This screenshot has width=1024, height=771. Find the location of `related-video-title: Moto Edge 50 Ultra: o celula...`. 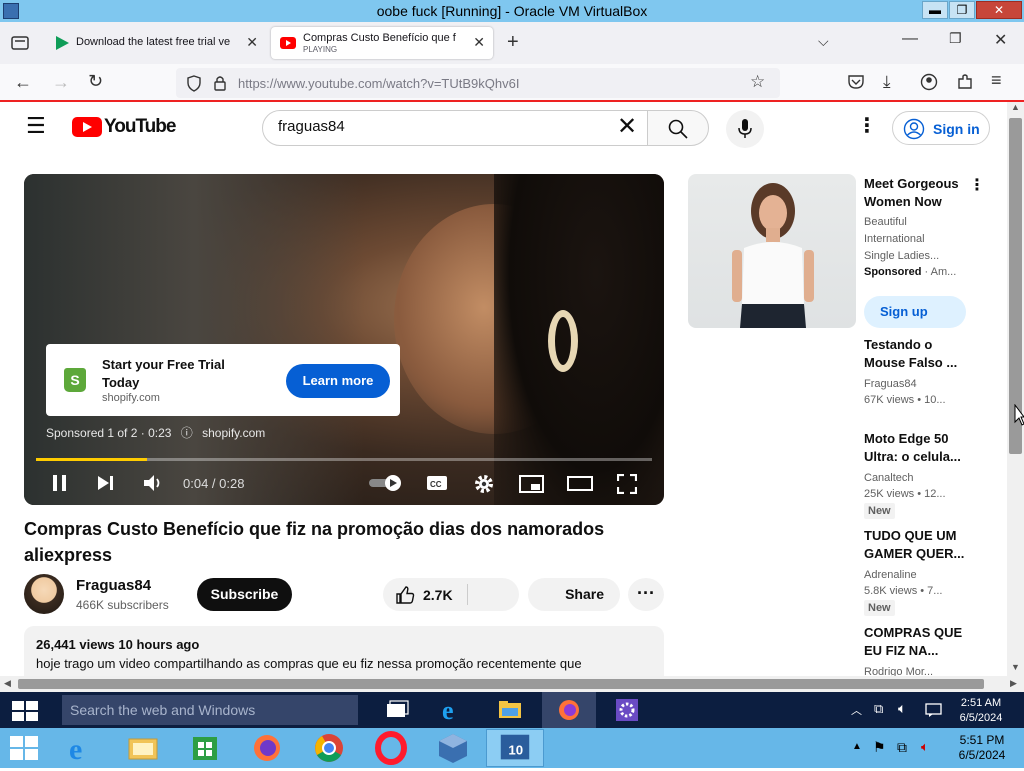

related-video-title: Moto Edge 50 Ultra: o celula... is located at coordinates (916, 448).